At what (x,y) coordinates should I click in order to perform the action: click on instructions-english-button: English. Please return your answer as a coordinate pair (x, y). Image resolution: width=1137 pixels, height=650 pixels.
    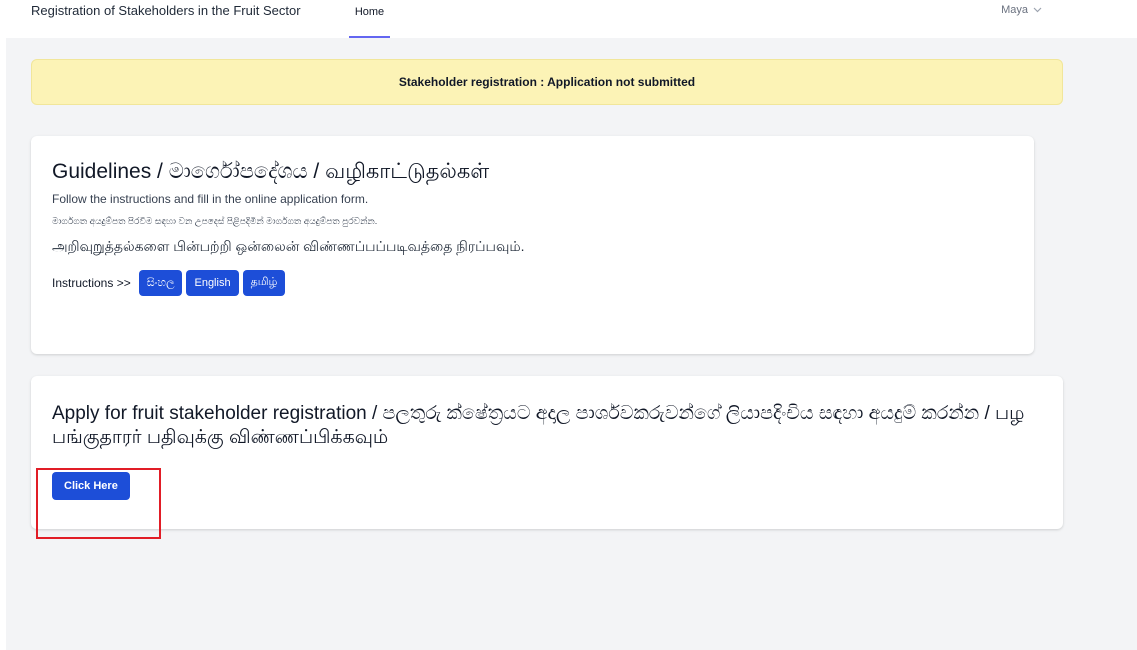
    Looking at the image, I should click on (212, 283).